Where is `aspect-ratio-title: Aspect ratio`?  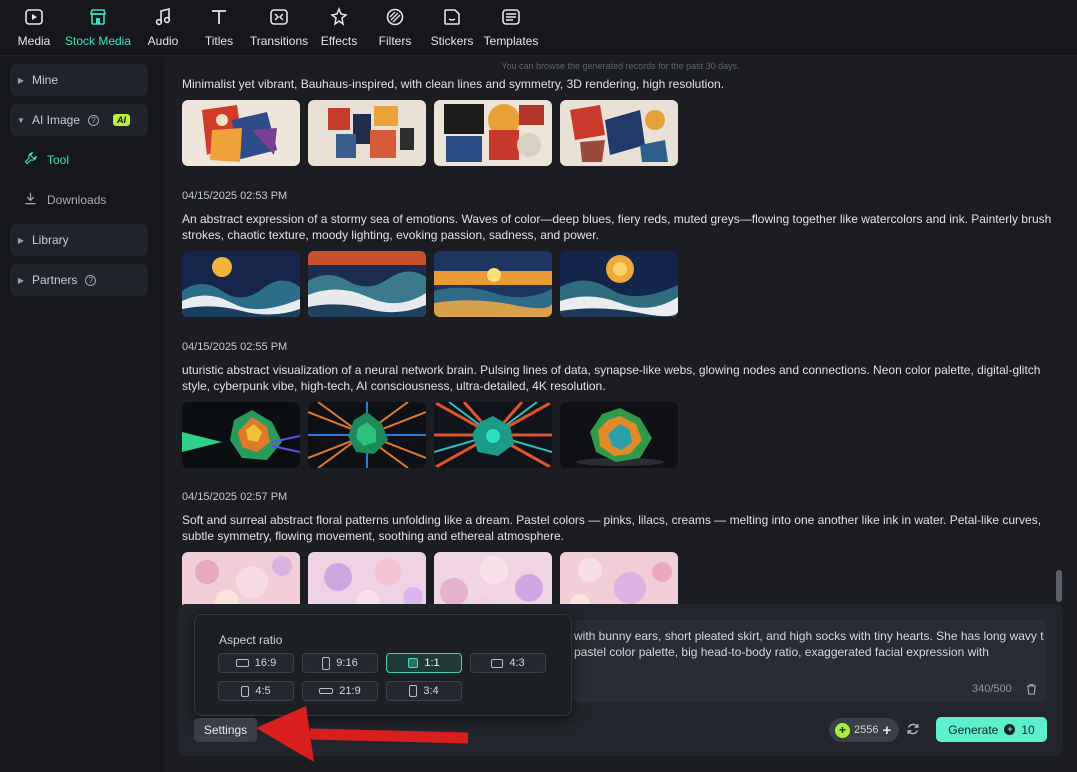
aspect-ratio-title: Aspect ratio is located at coordinates (251, 640).